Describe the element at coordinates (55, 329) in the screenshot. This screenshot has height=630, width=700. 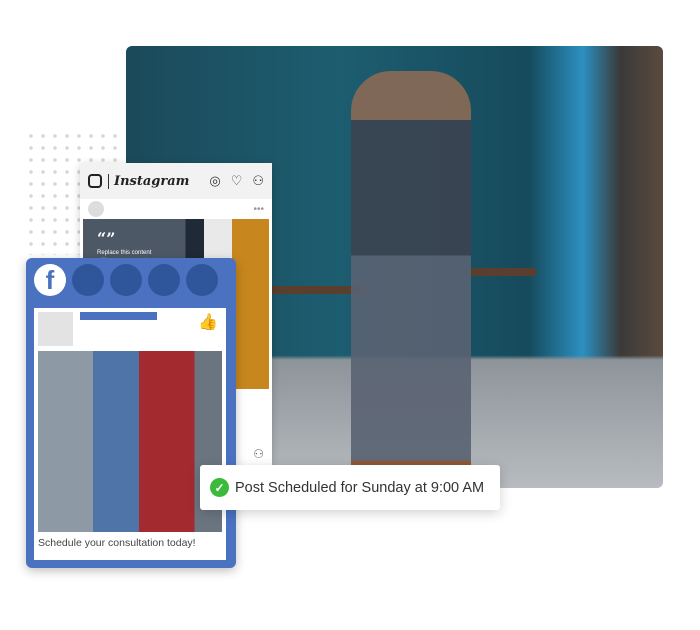
I see `profile-thumbnail` at that location.